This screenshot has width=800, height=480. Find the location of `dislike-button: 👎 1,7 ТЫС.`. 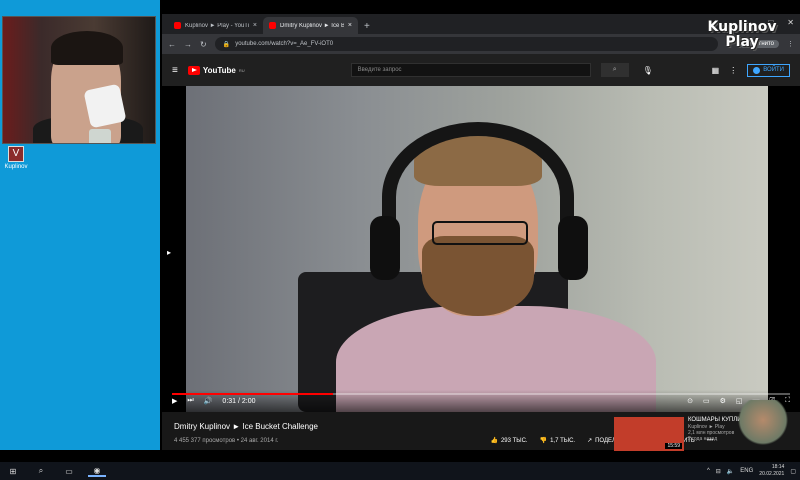

dislike-button: 👎 1,7 ТЫС. is located at coordinates (557, 441).